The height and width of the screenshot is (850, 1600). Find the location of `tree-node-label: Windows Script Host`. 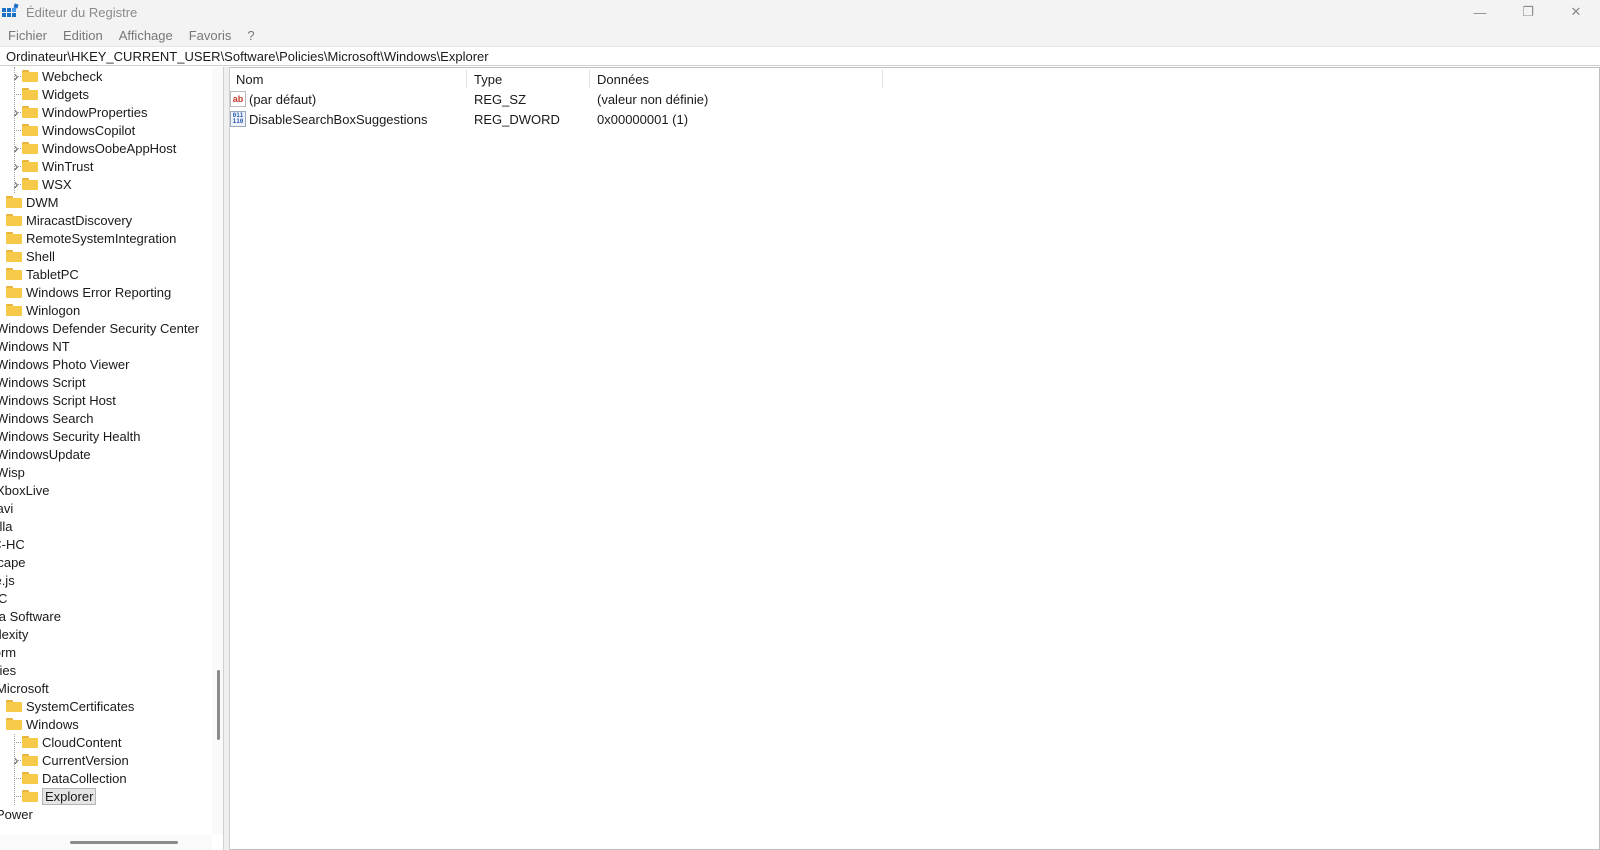

tree-node-label: Windows Script Host is located at coordinates (58, 400).